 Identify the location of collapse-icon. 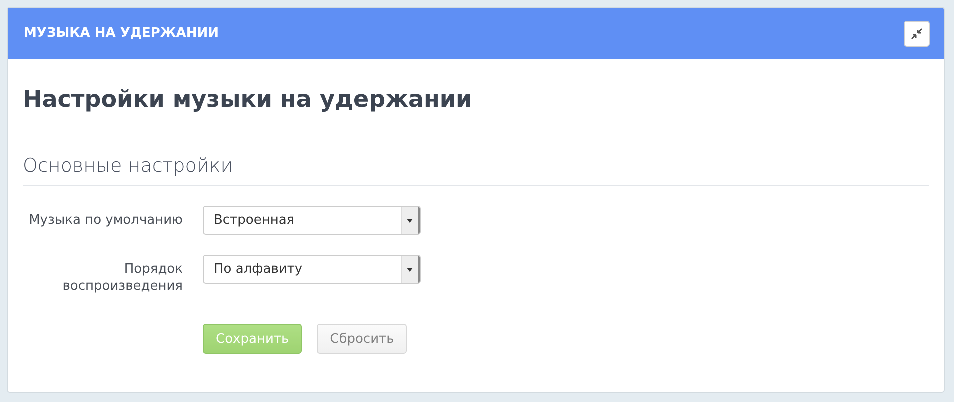
(917, 34).